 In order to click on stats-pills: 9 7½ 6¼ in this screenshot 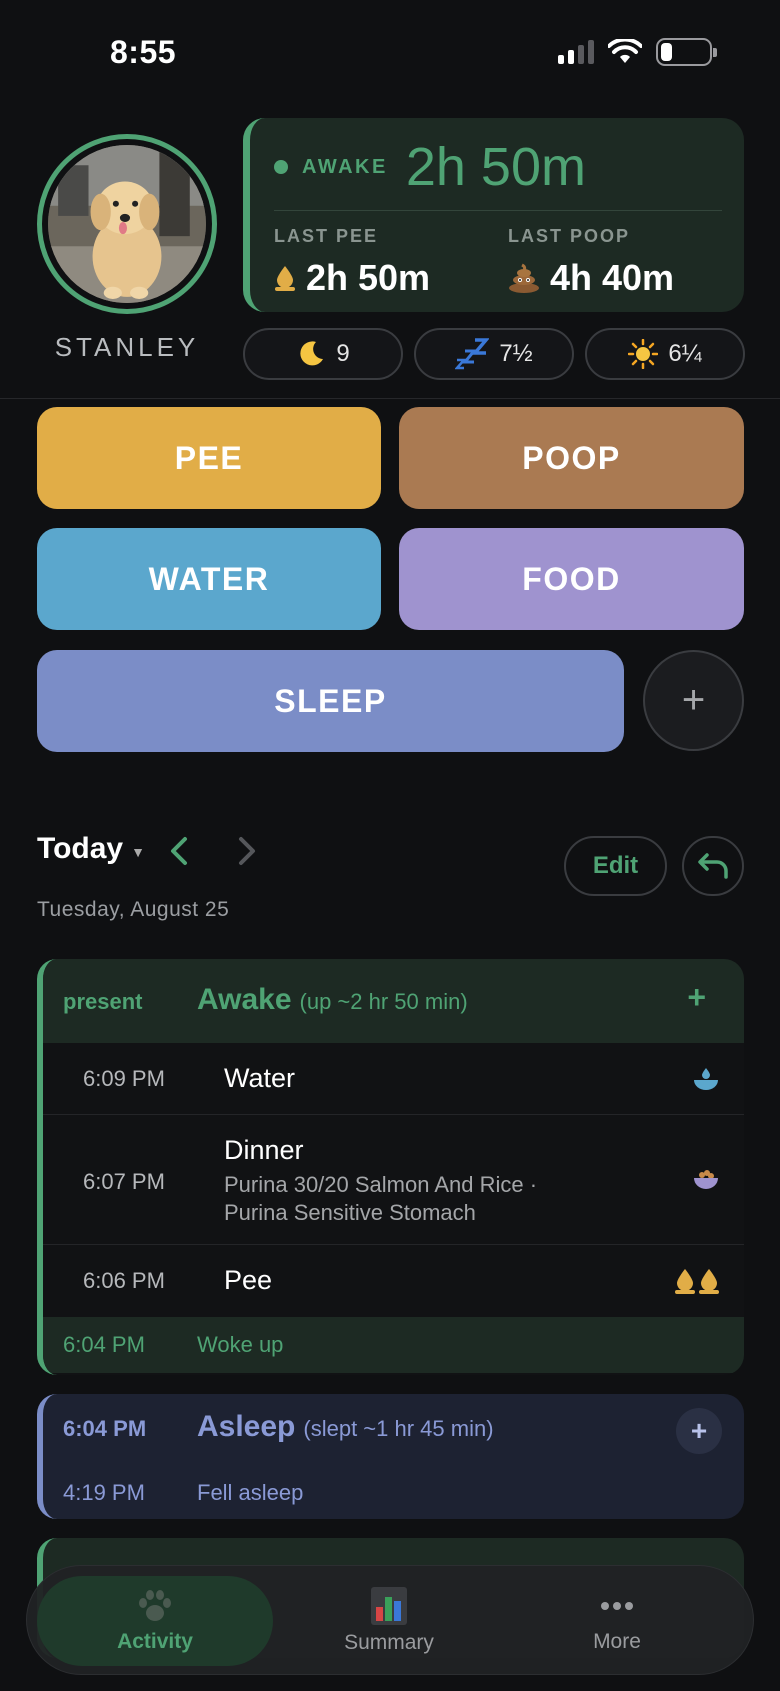, I will do `click(494, 354)`.